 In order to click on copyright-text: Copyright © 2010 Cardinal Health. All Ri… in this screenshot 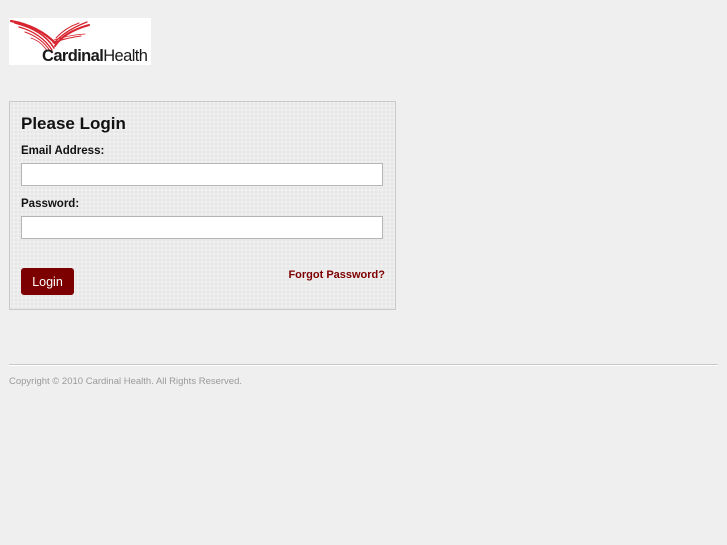, I will do `click(126, 381)`.